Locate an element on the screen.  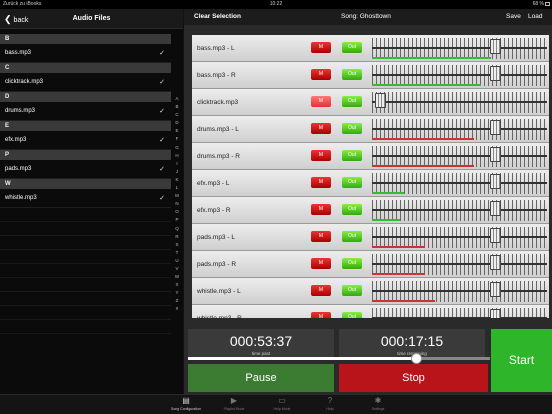
progress-thumb is located at coordinates (416, 358).